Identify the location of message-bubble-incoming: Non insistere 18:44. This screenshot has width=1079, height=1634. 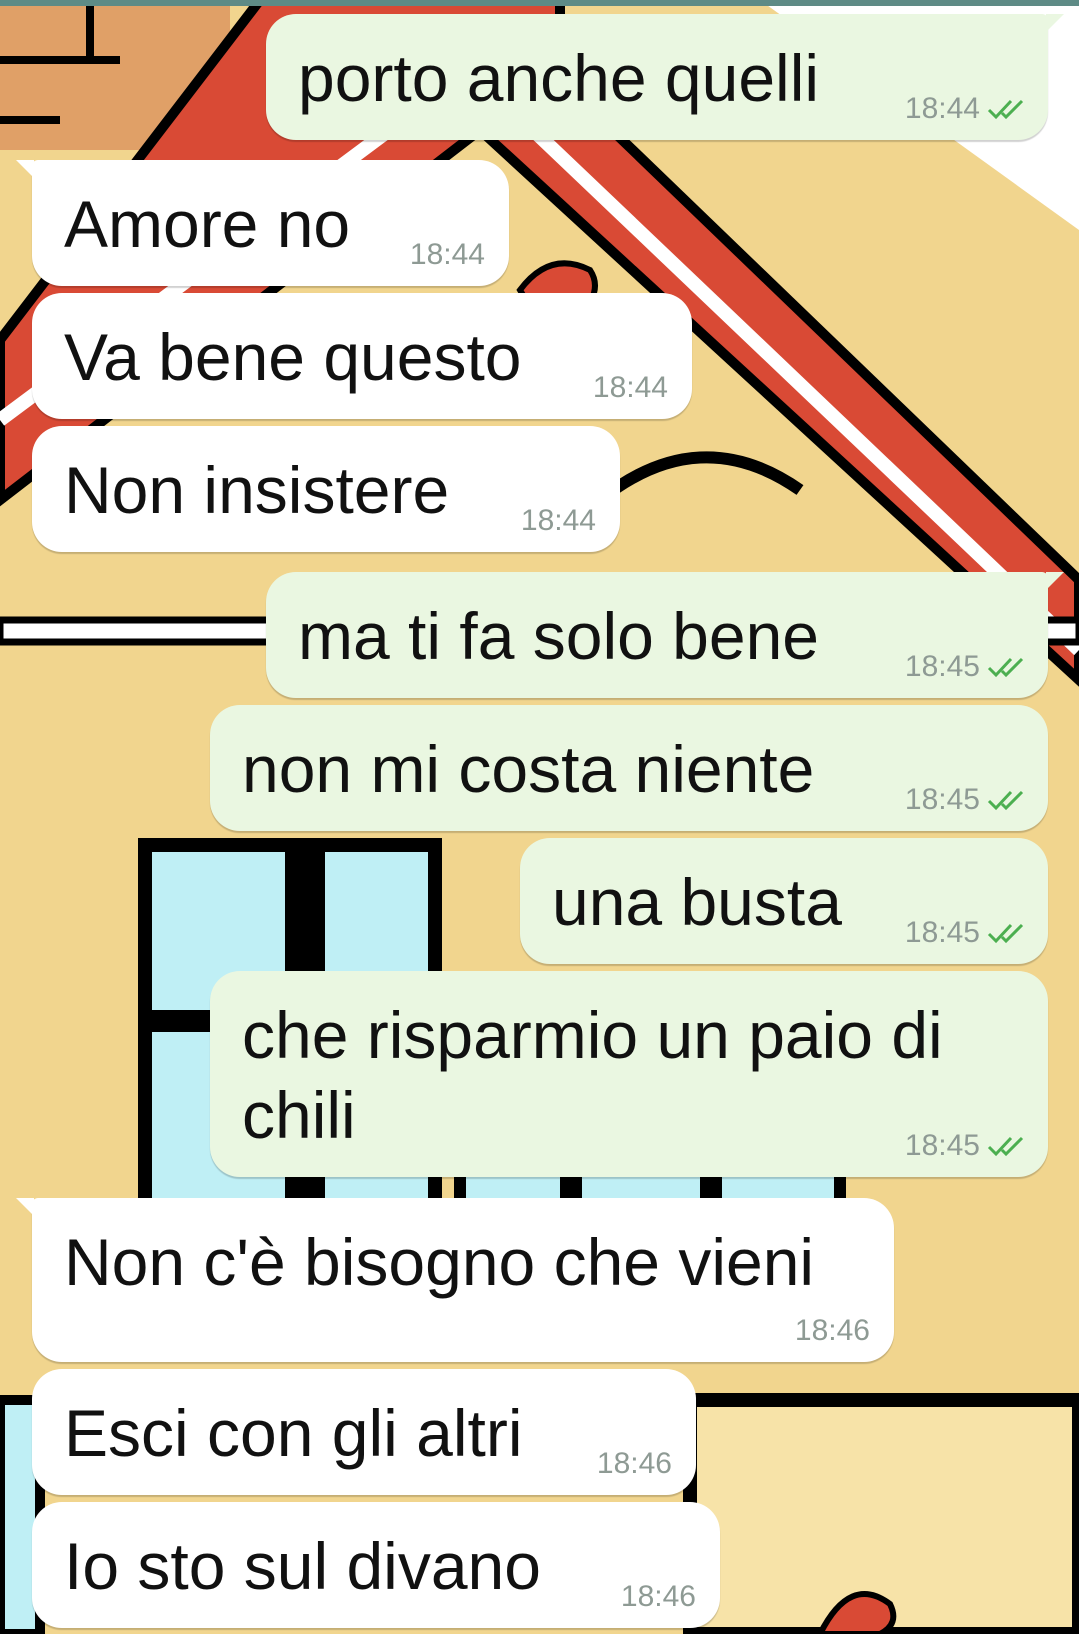
(326, 489).